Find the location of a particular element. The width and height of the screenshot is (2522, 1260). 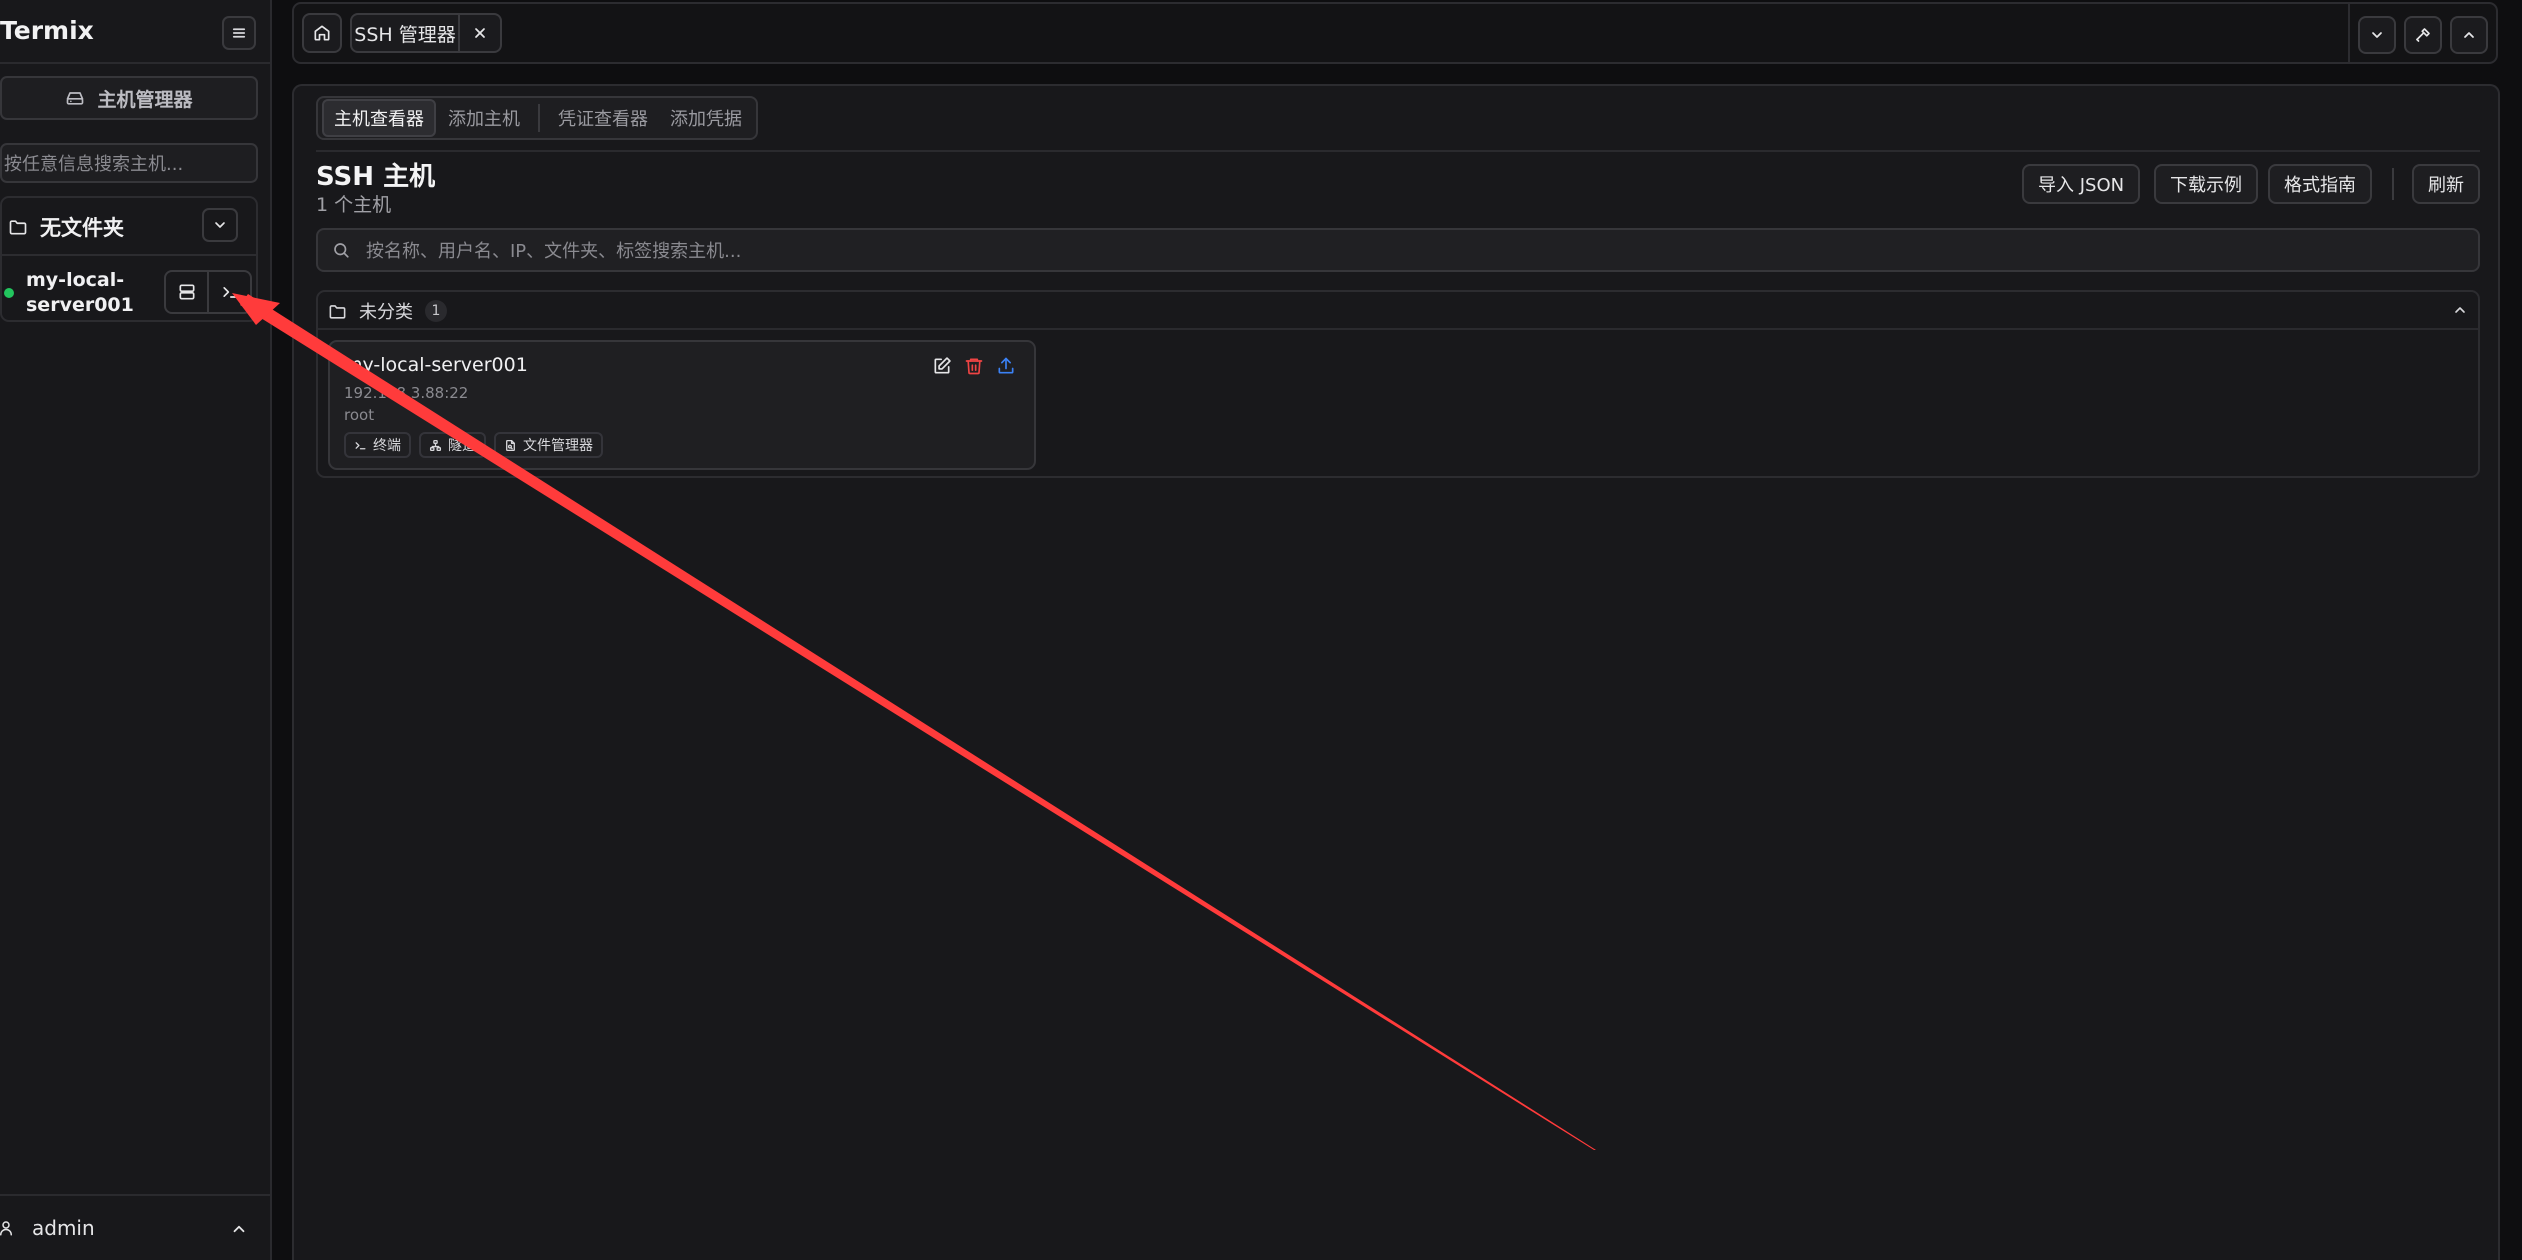

home-icon is located at coordinates (322, 33).